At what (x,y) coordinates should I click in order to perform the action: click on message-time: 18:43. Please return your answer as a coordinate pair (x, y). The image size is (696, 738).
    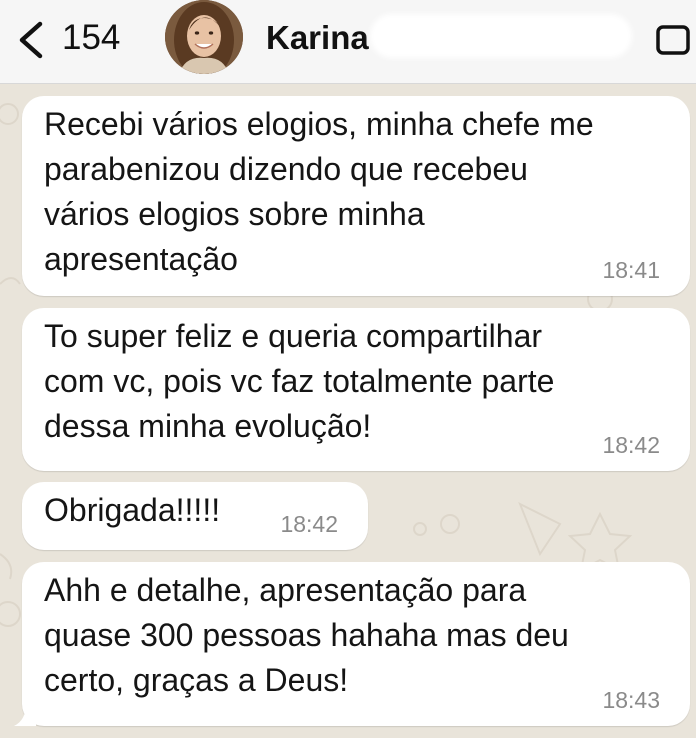
    Looking at the image, I should click on (631, 700).